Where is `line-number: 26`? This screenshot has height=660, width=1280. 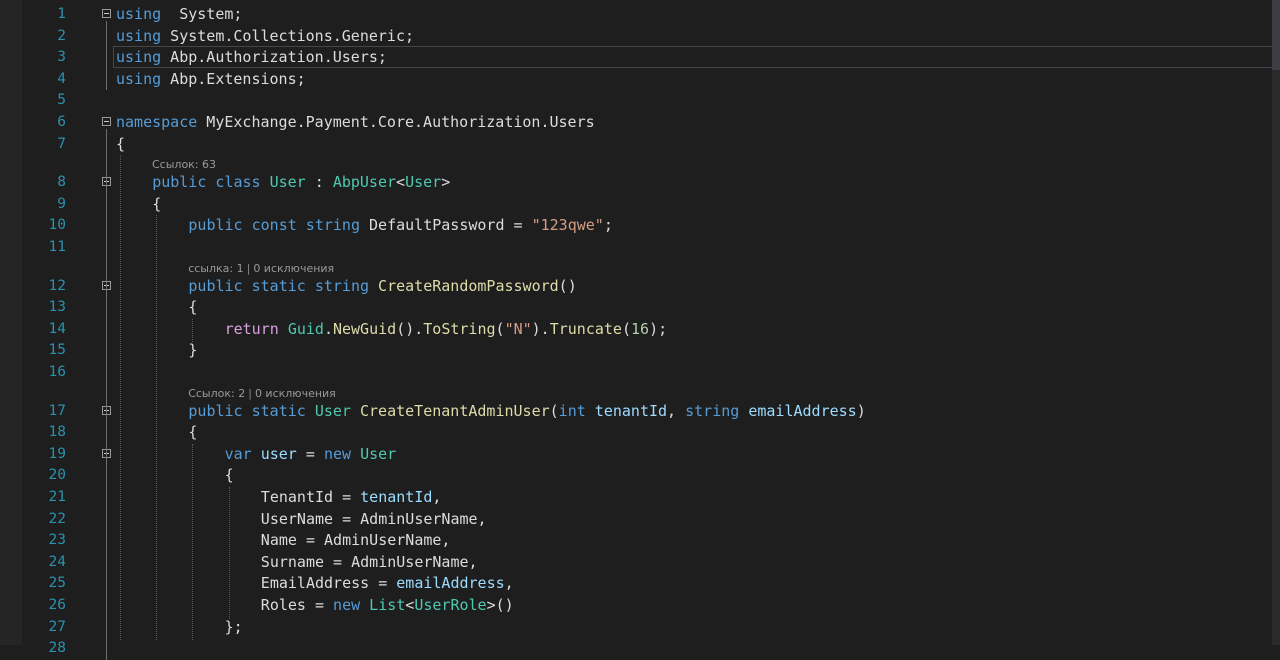
line-number: 26 is located at coordinates (57, 605).